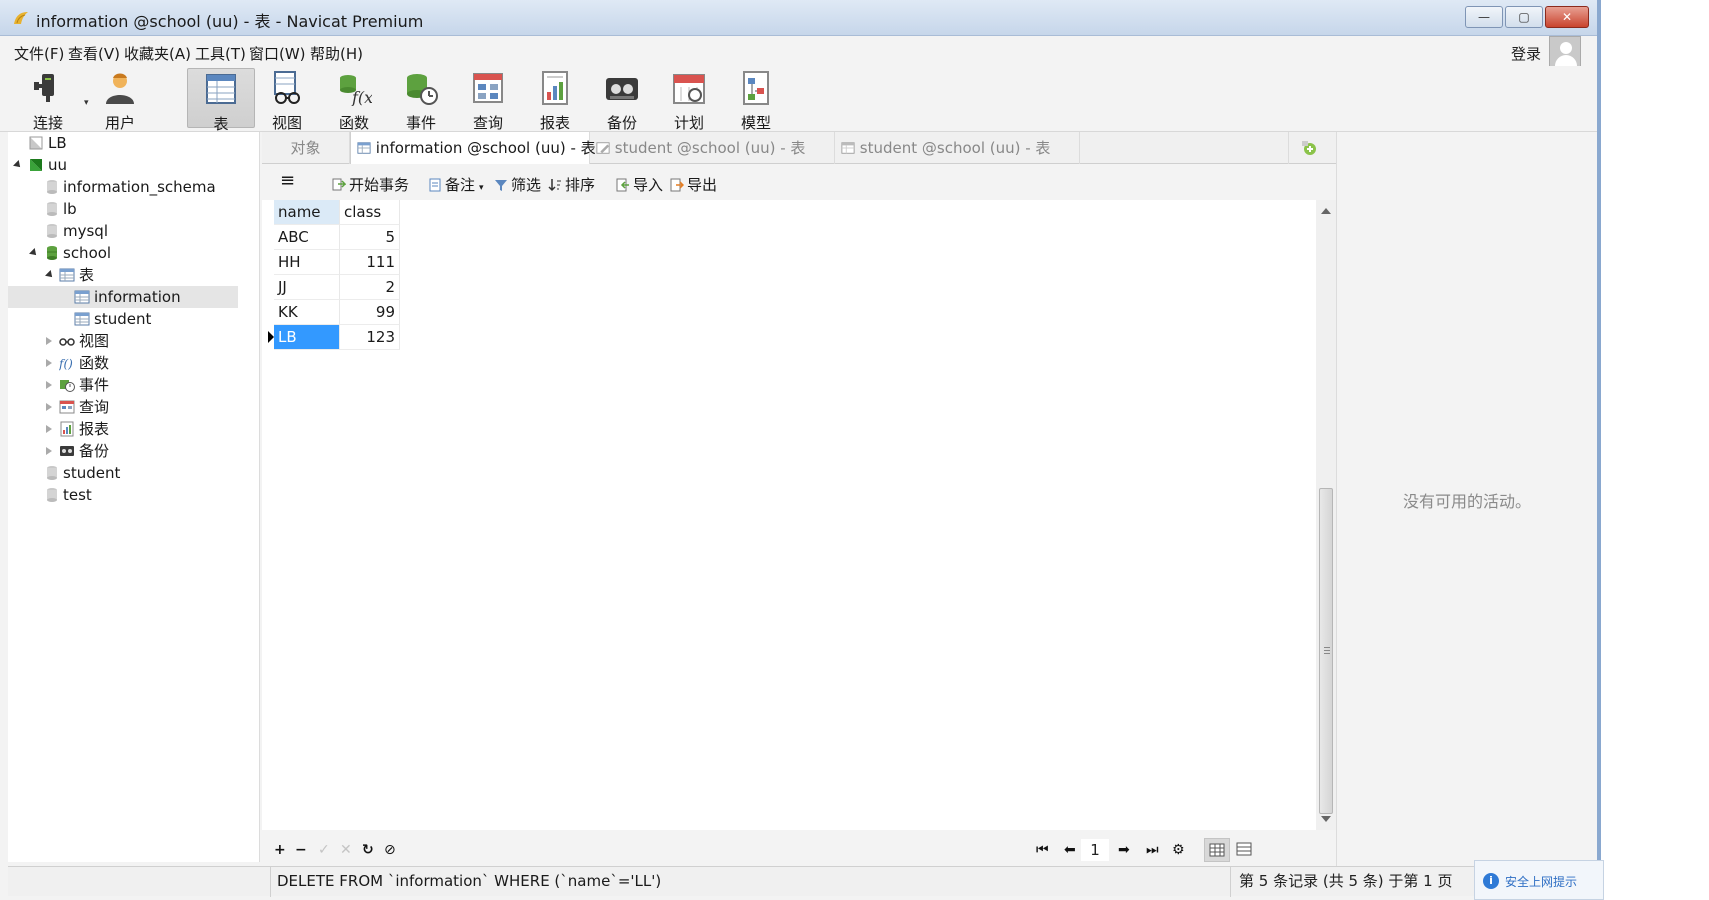  What do you see at coordinates (370, 237) in the screenshot?
I see `grid-cell-class: 5` at bounding box center [370, 237].